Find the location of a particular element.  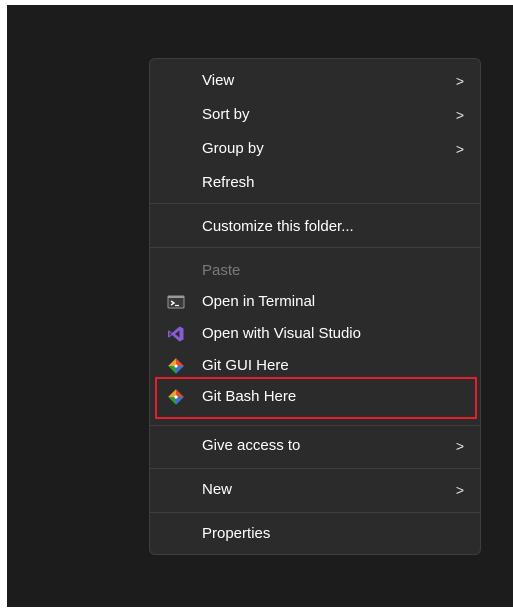

menu-item-give-access-to: Give access to > is located at coordinates (315, 446).